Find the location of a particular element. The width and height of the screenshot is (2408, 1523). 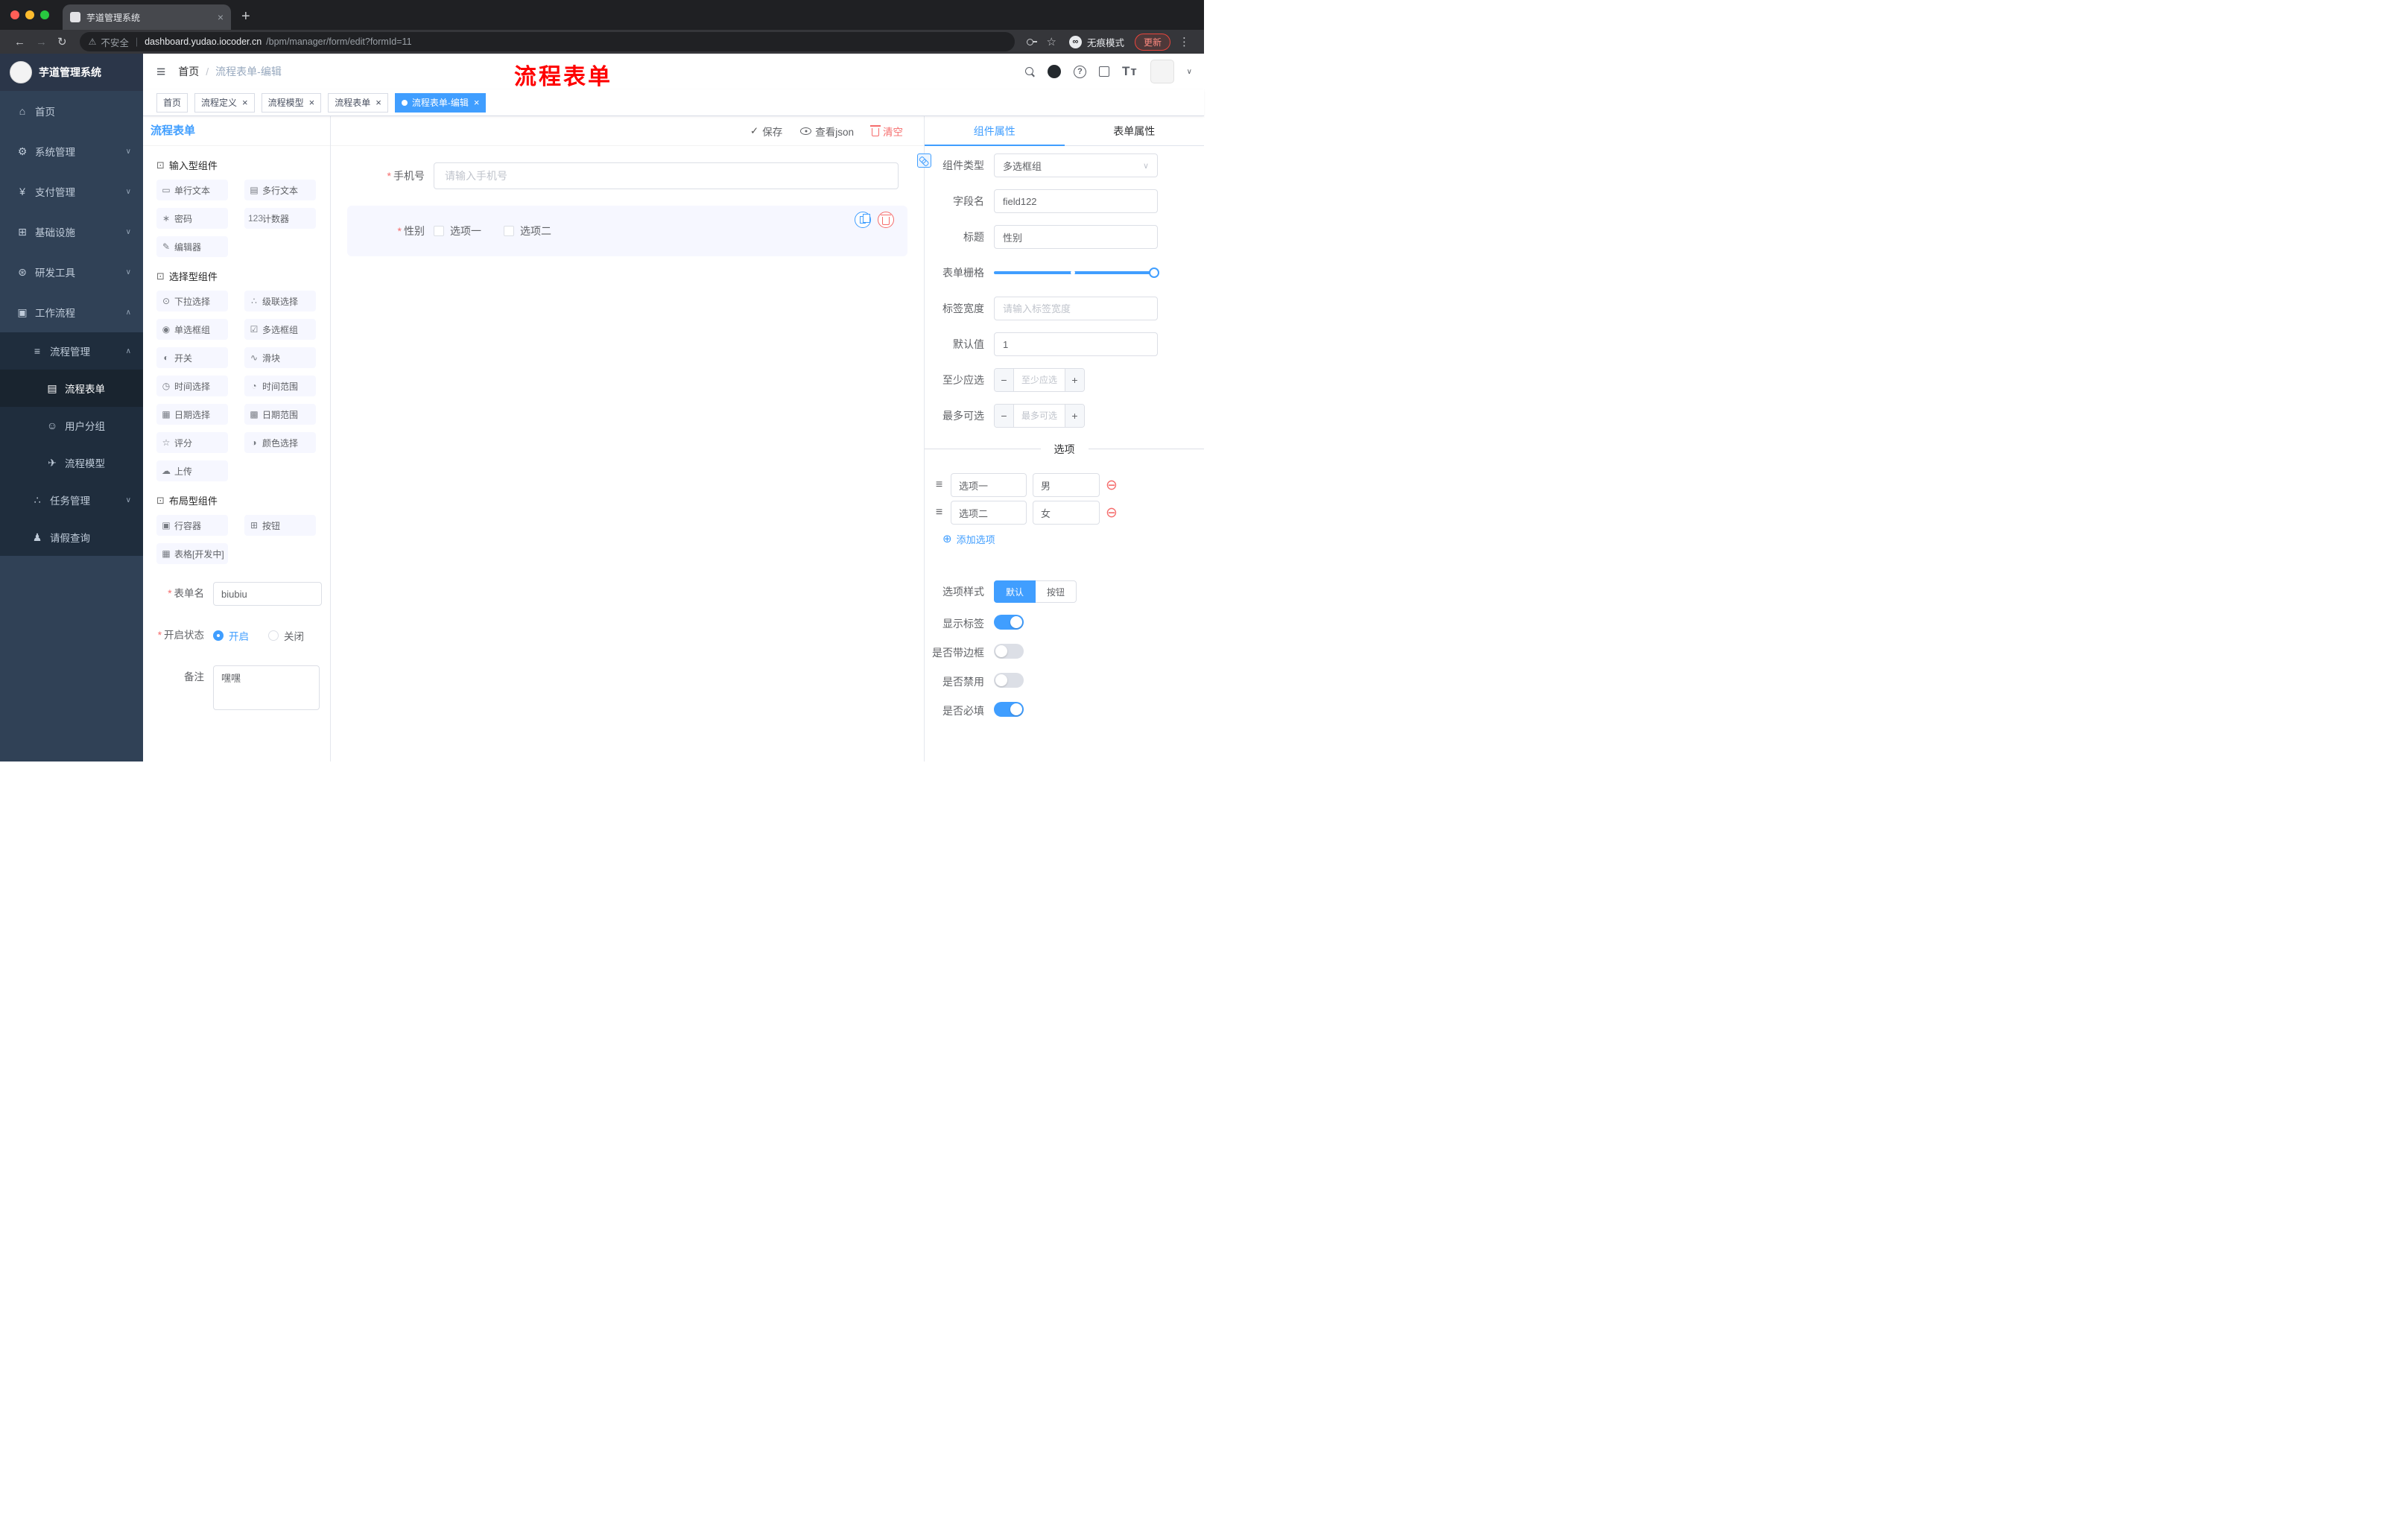

reload-button: ↻ is located at coordinates (62, 43).